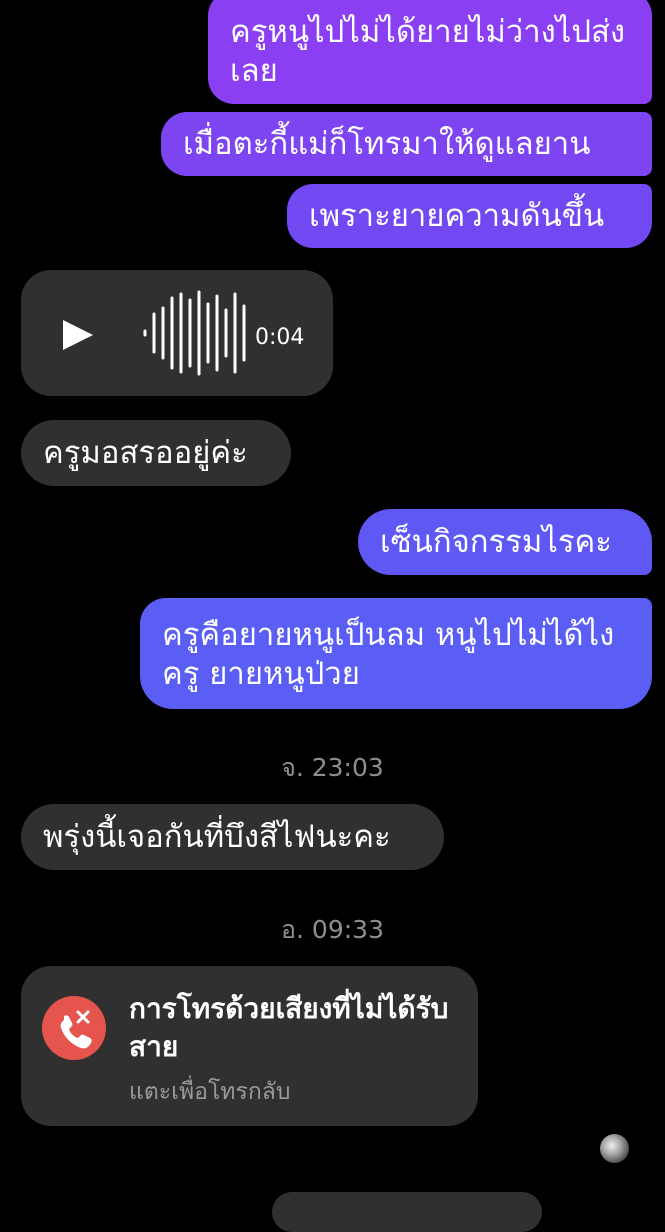  Describe the element at coordinates (194, 333) in the screenshot. I see `waveform-icon` at that location.